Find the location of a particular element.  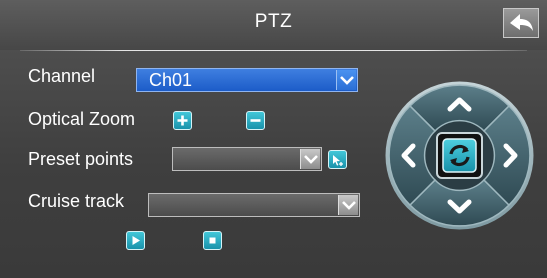

cruise-start-button is located at coordinates (135, 240).